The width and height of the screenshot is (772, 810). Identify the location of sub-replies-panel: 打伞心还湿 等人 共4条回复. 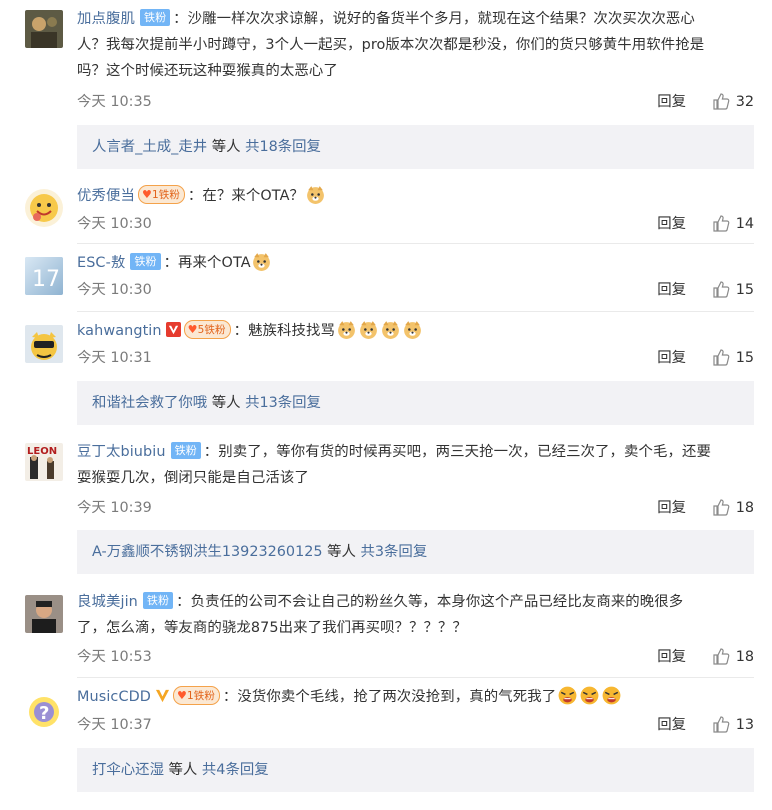
(415, 770).